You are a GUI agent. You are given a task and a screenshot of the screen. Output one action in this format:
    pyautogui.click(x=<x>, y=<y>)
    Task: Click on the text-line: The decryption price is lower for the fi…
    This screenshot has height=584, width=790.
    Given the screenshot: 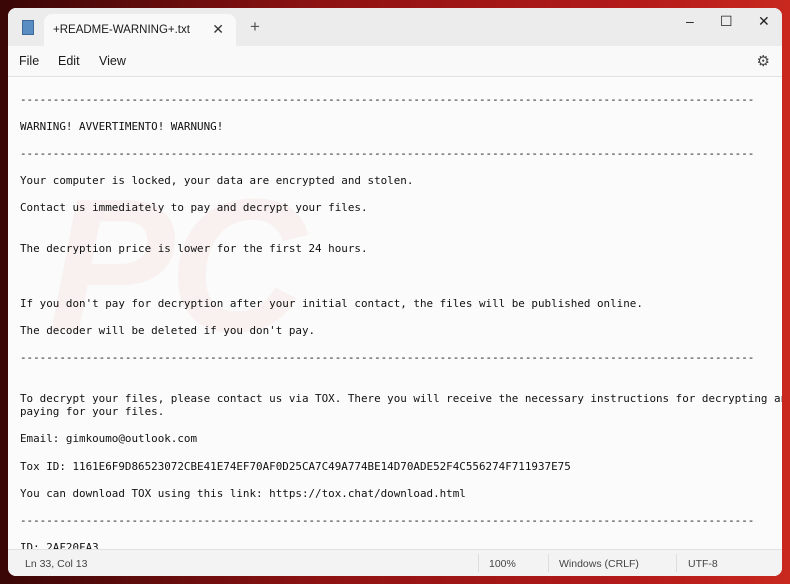 What is the action you would take?
    pyautogui.click(x=194, y=249)
    